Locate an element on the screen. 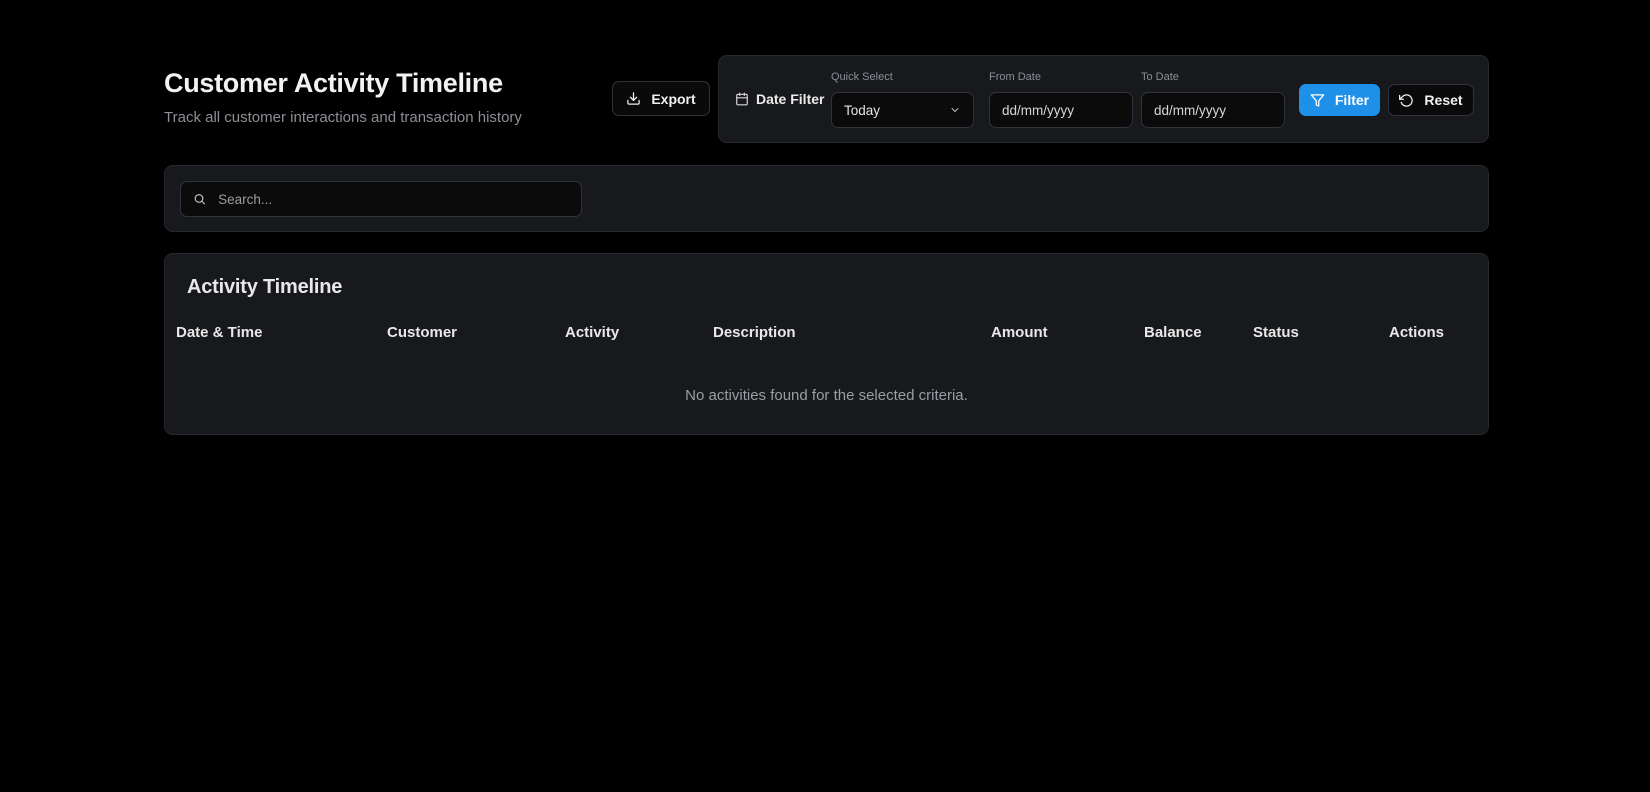  quick-select-value: Today is located at coordinates (862, 110).